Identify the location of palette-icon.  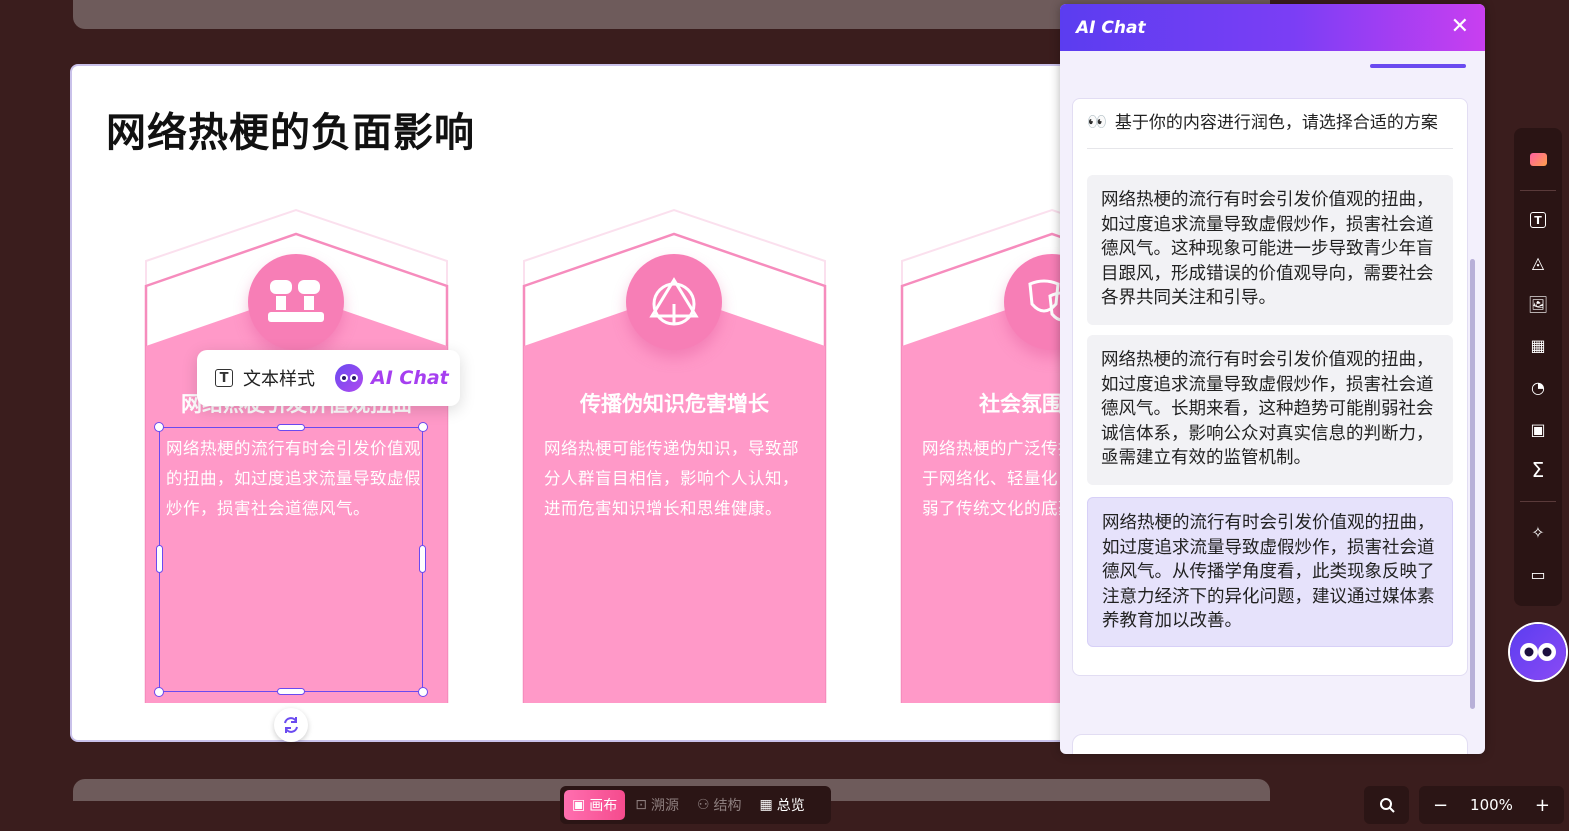
(1538, 159).